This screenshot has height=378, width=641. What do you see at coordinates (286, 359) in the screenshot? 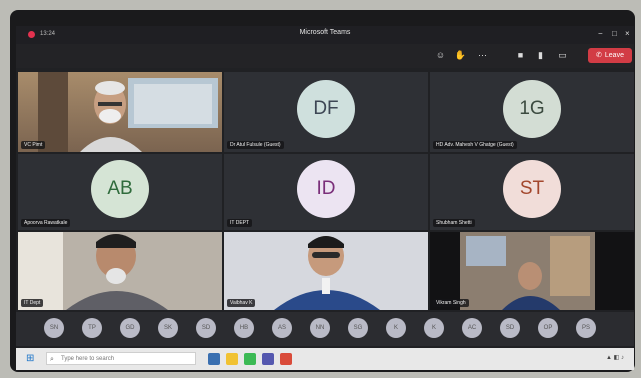
I see `app-icon` at bounding box center [286, 359].